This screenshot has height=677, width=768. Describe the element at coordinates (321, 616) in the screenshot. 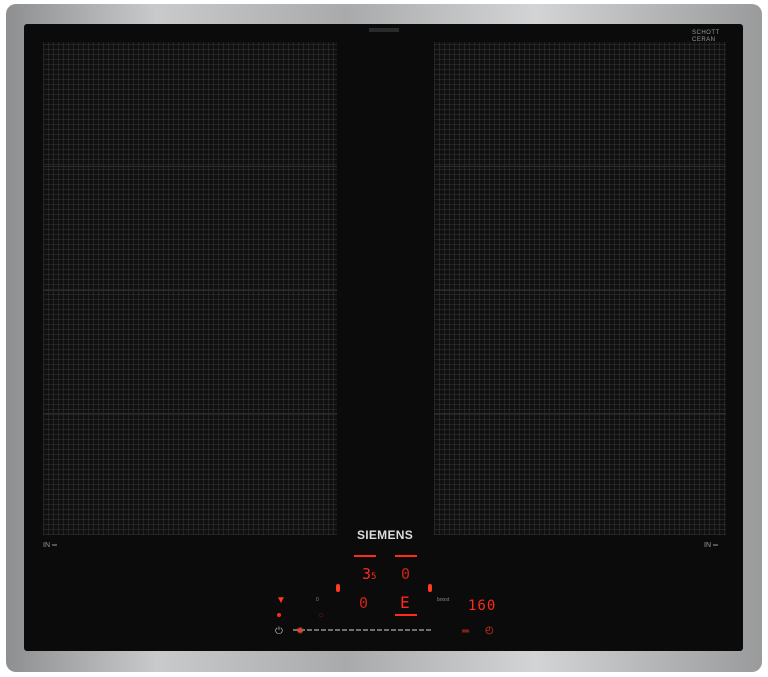

I see `lock-icon: ○` at that location.